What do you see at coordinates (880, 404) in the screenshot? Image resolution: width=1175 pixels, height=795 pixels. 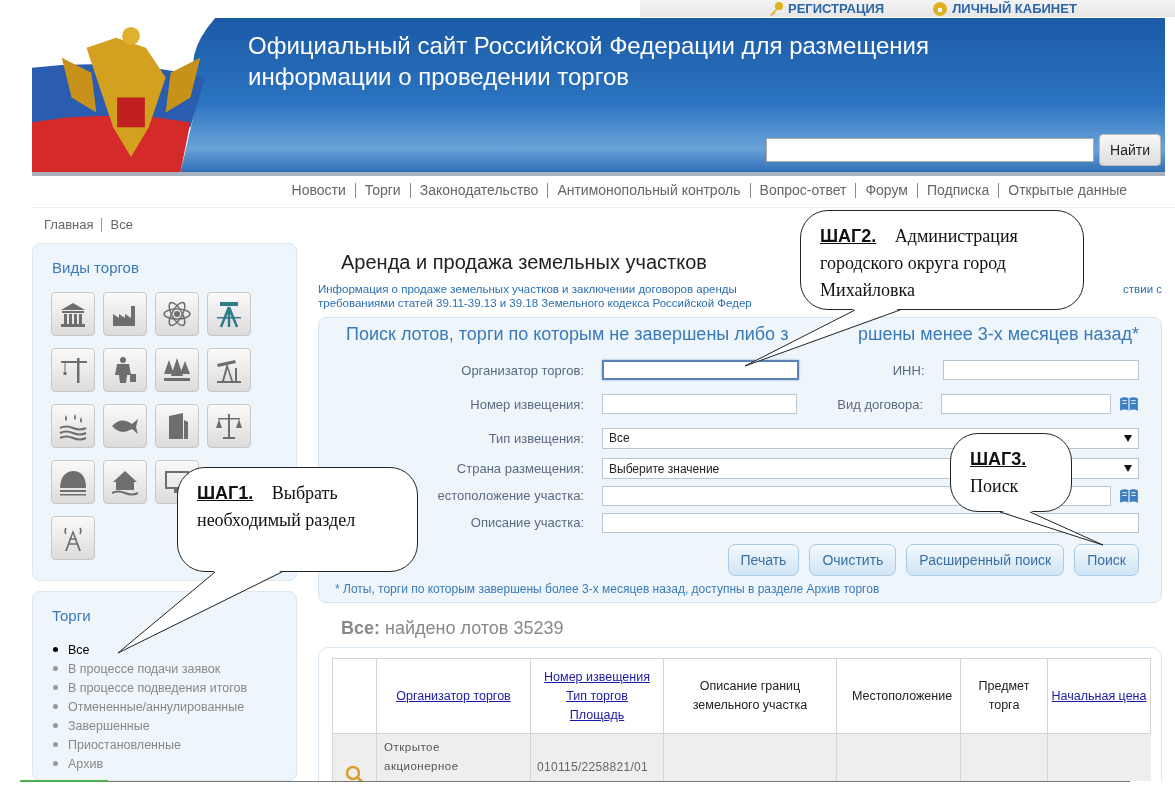 I see `field-label: Вид договора:` at bounding box center [880, 404].